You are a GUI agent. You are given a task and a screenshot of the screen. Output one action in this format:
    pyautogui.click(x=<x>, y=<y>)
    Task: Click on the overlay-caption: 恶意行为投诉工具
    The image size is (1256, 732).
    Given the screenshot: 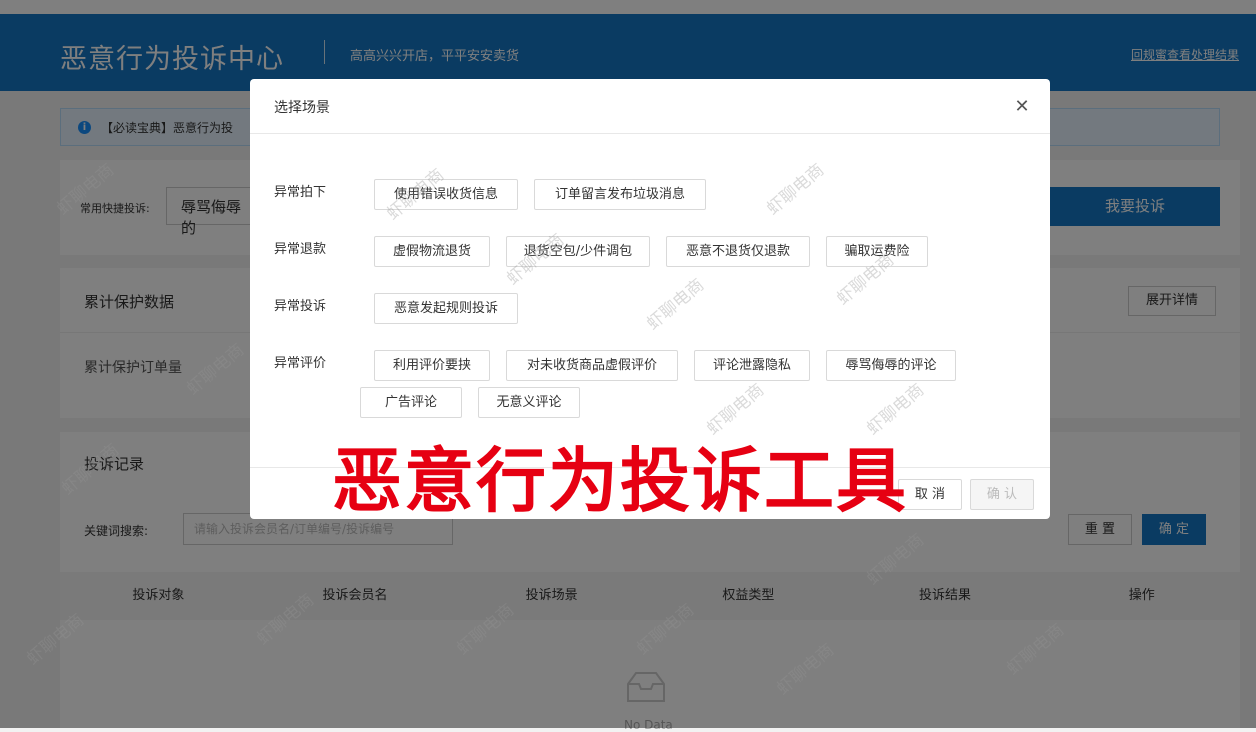 What is the action you would take?
    pyautogui.click(x=620, y=481)
    